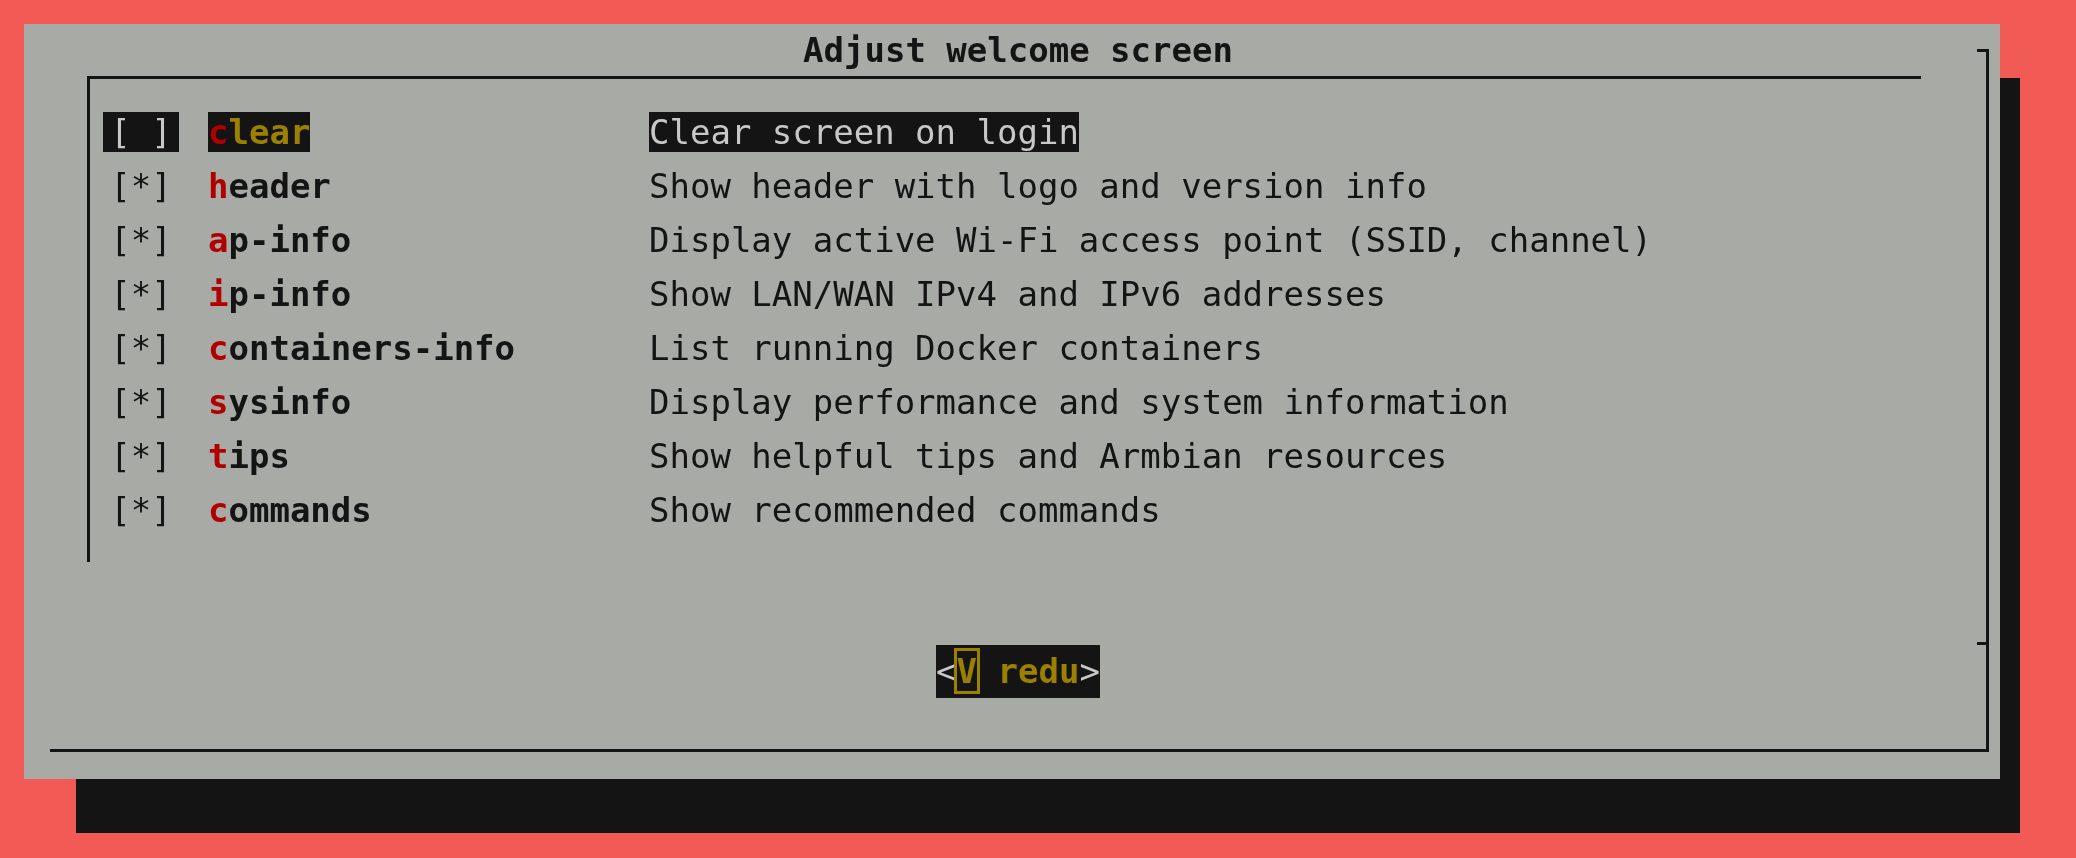 The width and height of the screenshot is (2076, 858). I want to click on option-name: ap-info, so click(280, 240).